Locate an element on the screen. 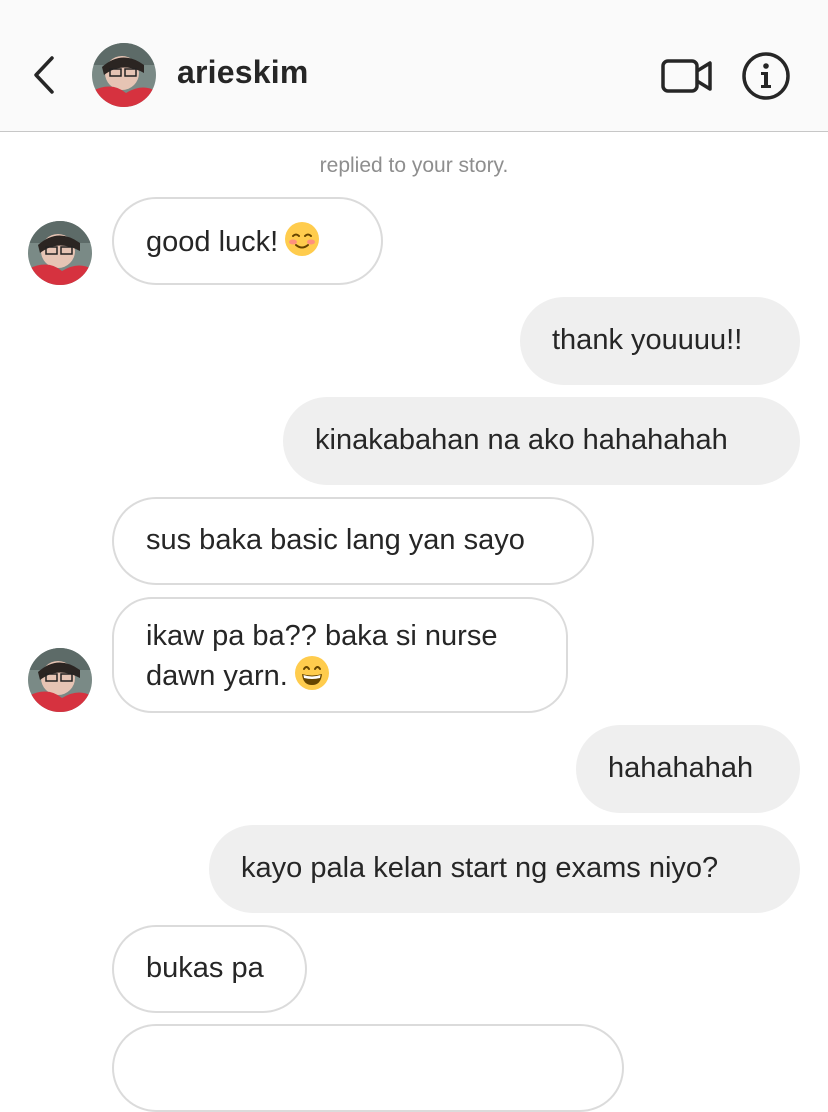 This screenshot has width=828, height=1112. back-button is located at coordinates (46, 75).